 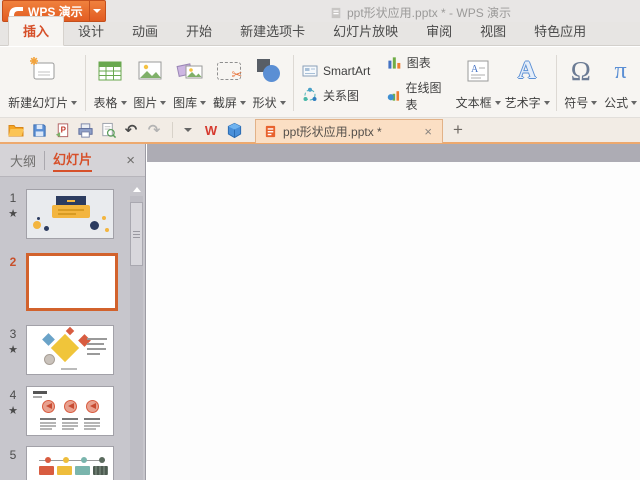 I want to click on smartart-icon, so click(x=310, y=70).